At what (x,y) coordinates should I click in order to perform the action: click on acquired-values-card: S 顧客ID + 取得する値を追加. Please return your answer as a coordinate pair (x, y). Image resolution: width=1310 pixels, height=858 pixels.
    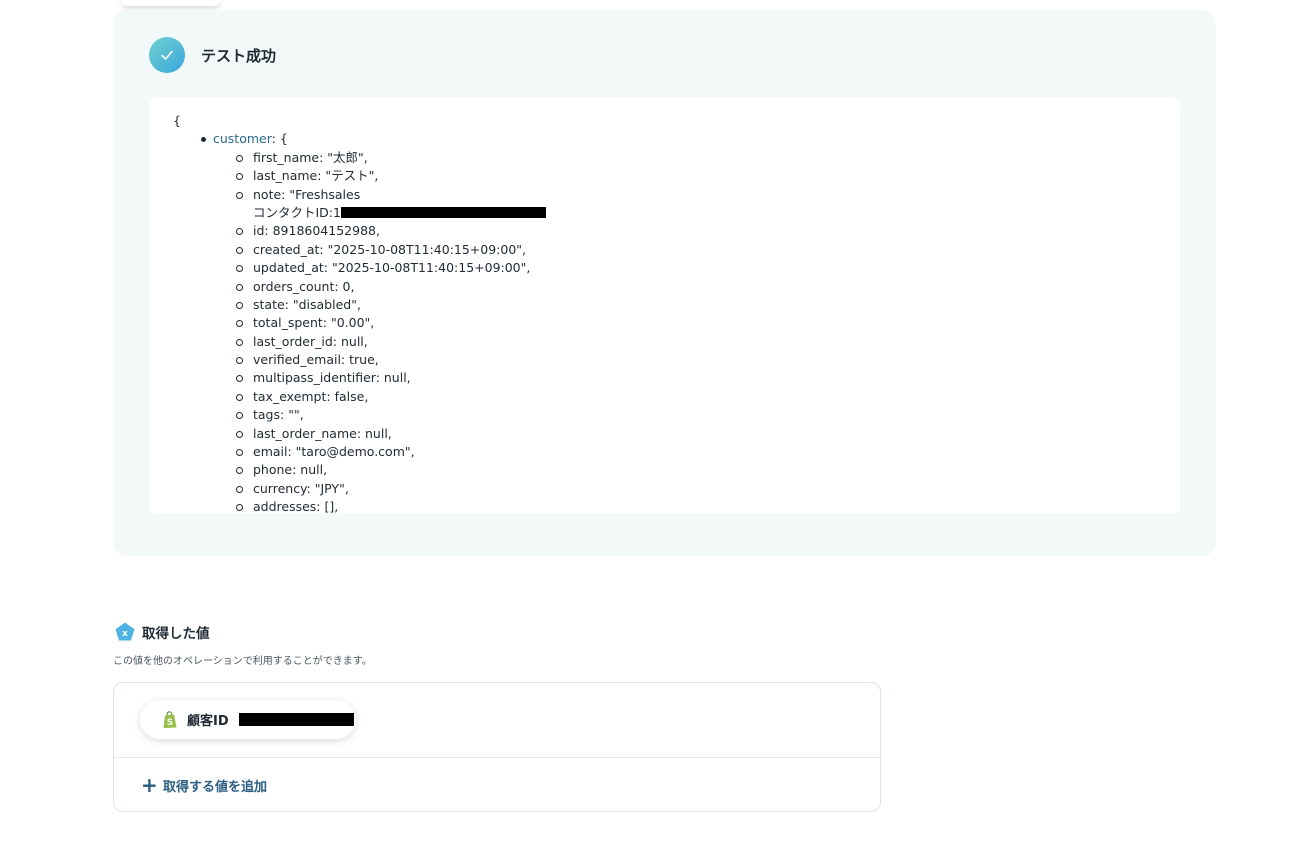
    Looking at the image, I should click on (497, 747).